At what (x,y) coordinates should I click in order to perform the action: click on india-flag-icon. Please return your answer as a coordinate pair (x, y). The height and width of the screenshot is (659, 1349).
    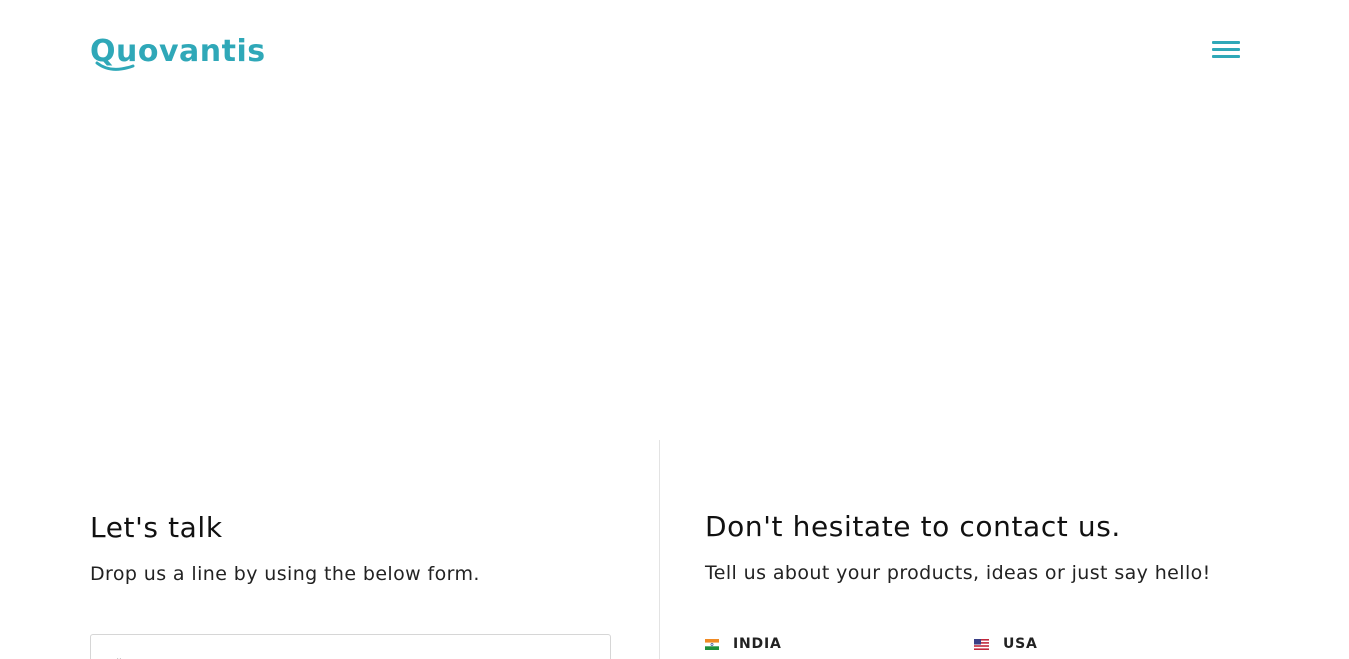
    Looking at the image, I should click on (712, 644).